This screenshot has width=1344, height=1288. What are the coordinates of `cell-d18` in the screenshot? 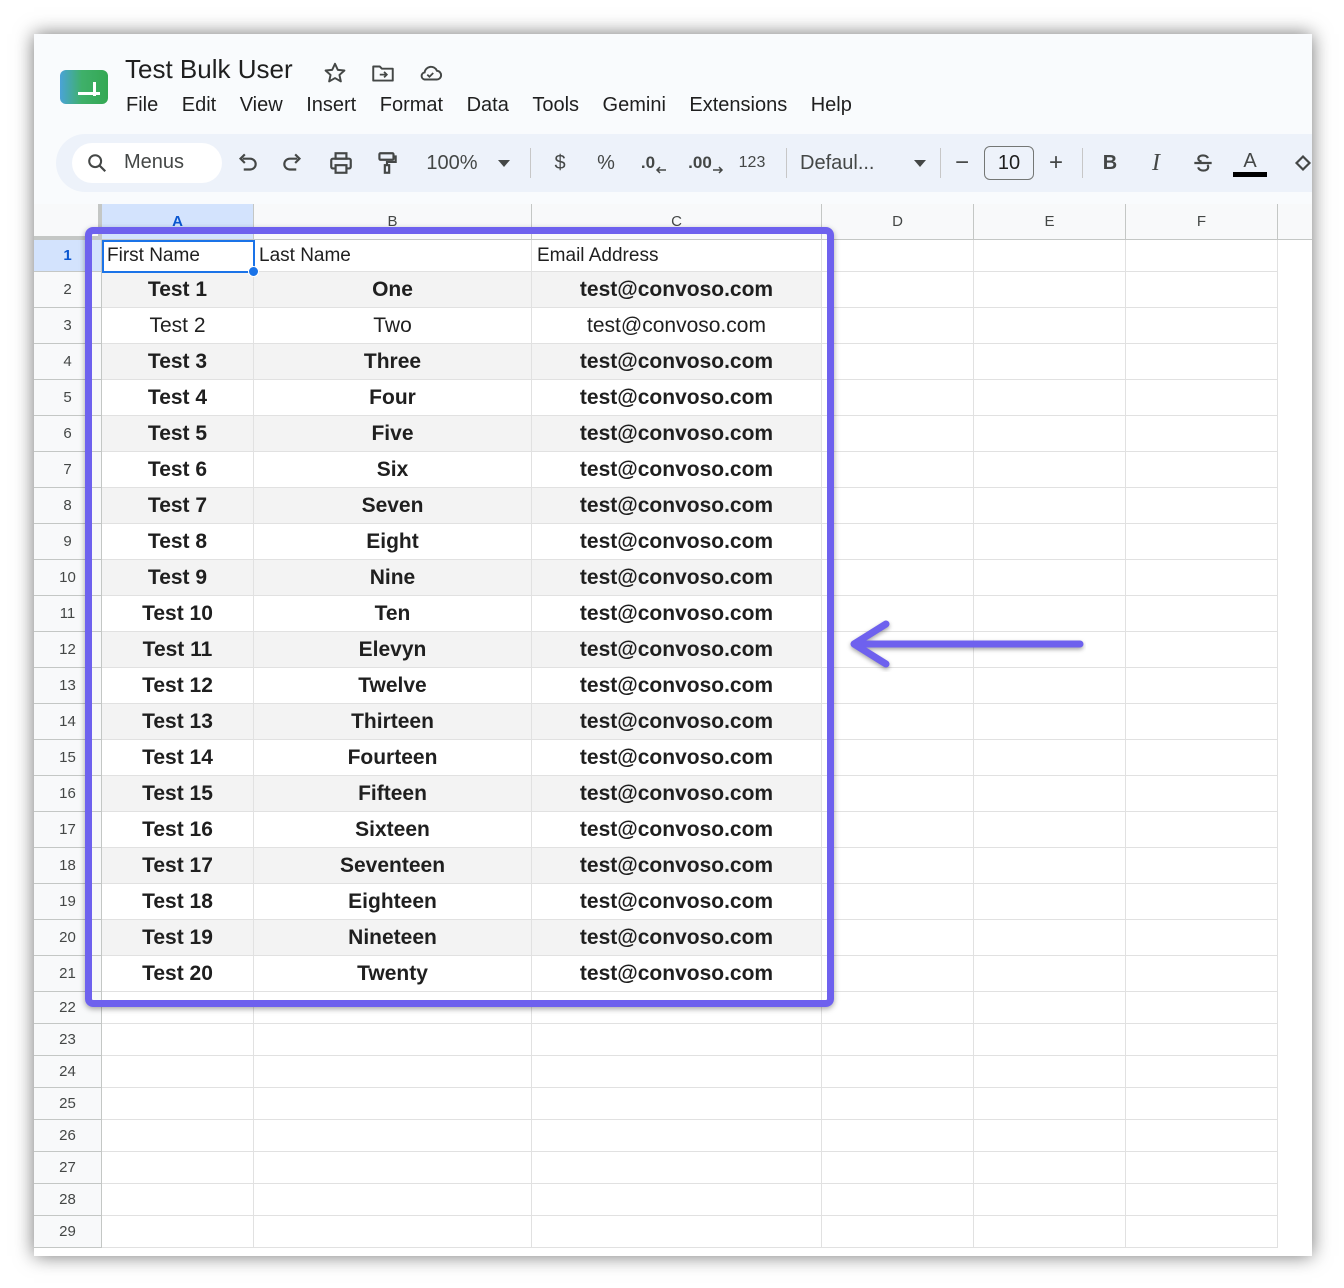 It's located at (898, 866).